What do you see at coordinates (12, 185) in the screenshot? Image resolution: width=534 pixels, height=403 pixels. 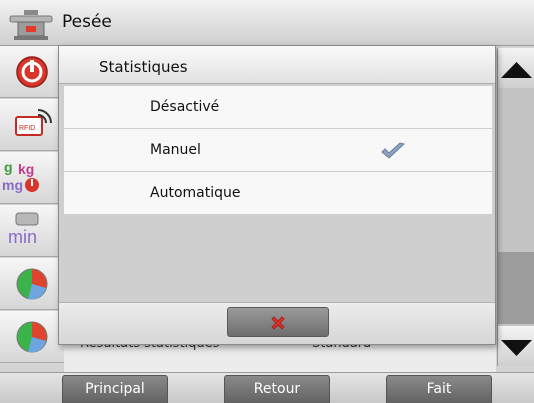 I see `svg-text: mg` at bounding box center [12, 185].